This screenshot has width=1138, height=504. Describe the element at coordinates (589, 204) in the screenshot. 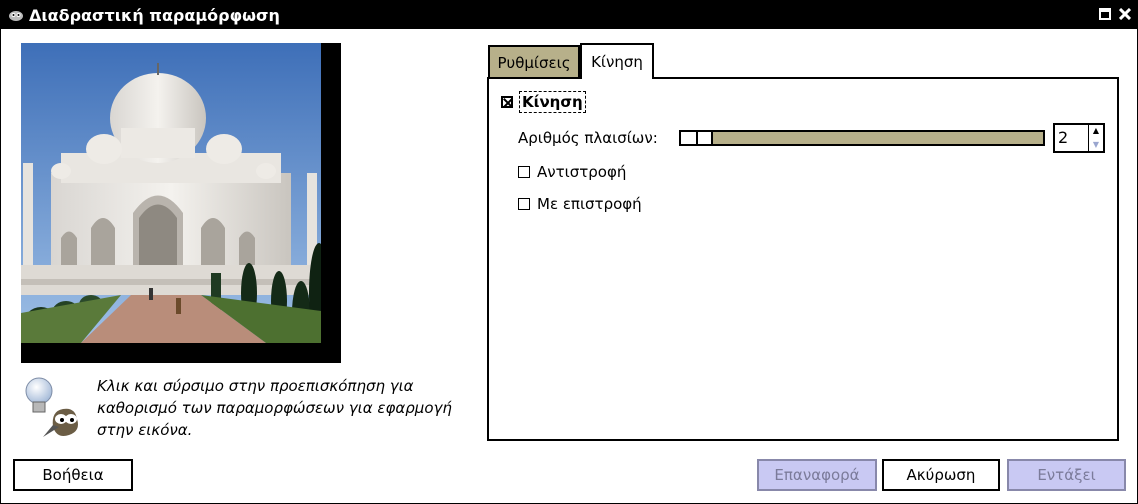

I see `pingpong-checkbox-label: Με επιστροφή` at that location.